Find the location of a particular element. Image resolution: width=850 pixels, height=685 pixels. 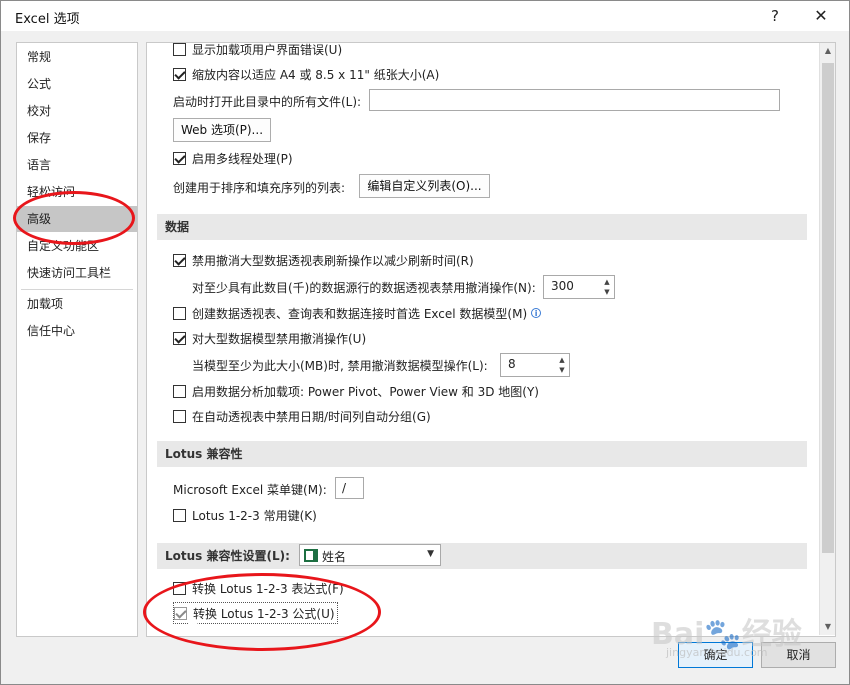

pivot-rows-label: 对至少具有此数目(千)的数据源行的数据透视表禁用撤消操作(N): is located at coordinates (364, 287).